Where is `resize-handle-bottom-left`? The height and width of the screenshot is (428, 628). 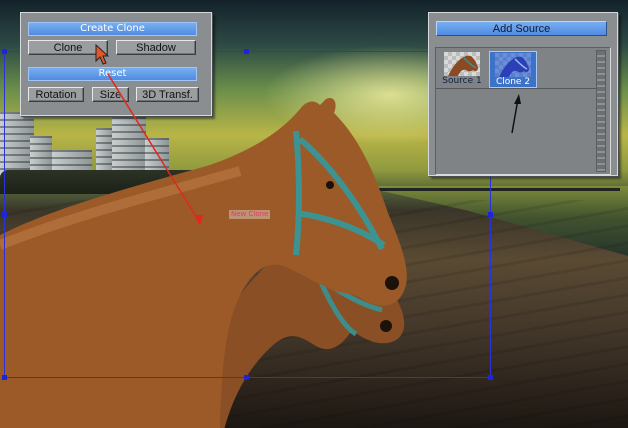
resize-handle-bottom-left is located at coordinates (4, 377).